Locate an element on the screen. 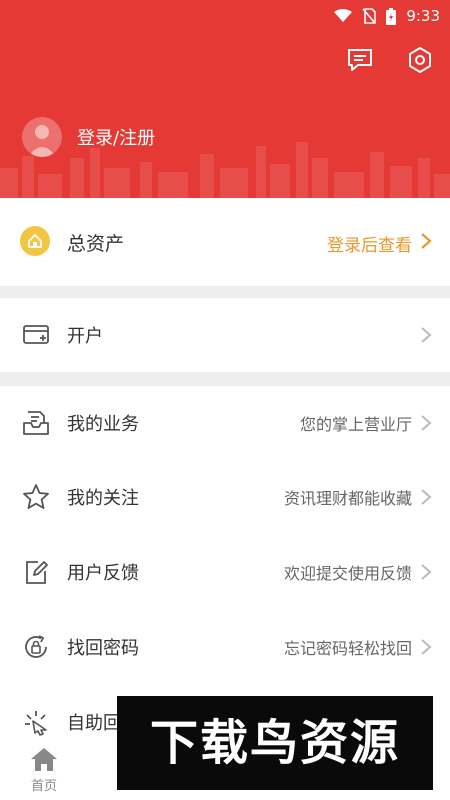 This screenshot has width=450, height=800. menu-item-recover-password: 找回密码 忘记密码轻松找回 is located at coordinates (225, 647).